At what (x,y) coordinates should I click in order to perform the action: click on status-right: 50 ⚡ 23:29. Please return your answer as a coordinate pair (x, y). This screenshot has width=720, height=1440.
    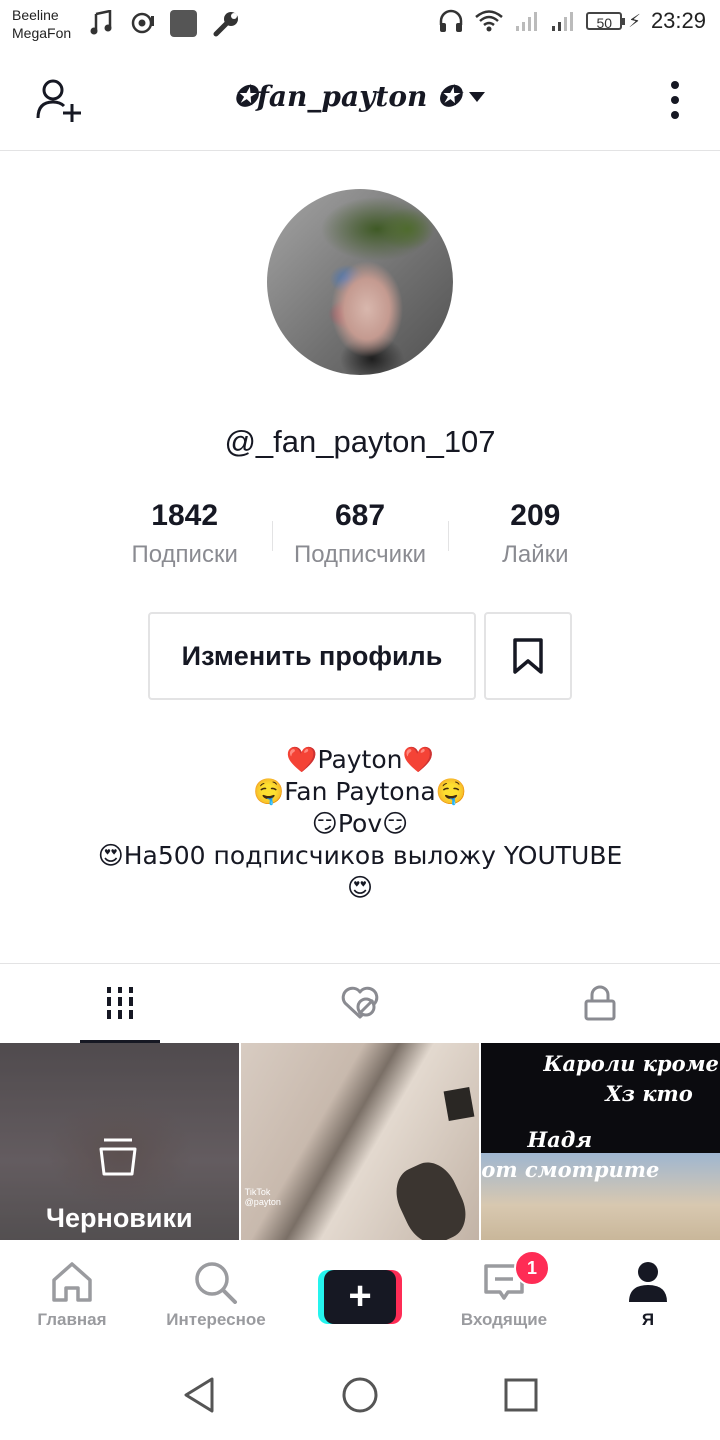
    Looking at the image, I should click on (572, 21).